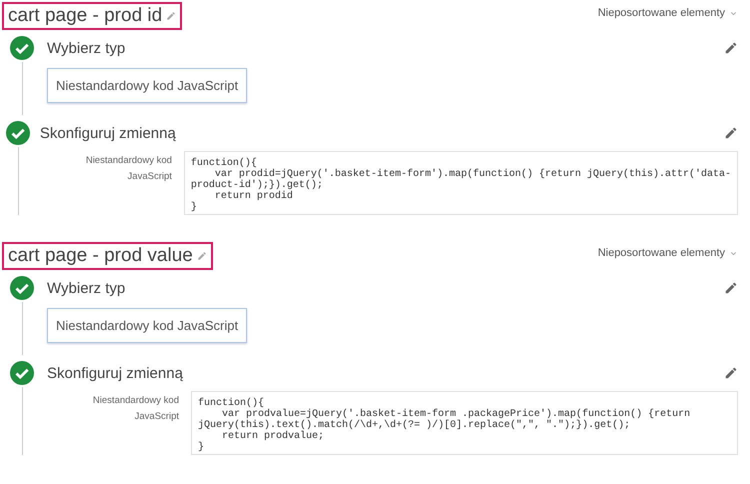  What do you see at coordinates (107, 256) in the screenshot?
I see `variable-title: cart page - prod value` at bounding box center [107, 256].